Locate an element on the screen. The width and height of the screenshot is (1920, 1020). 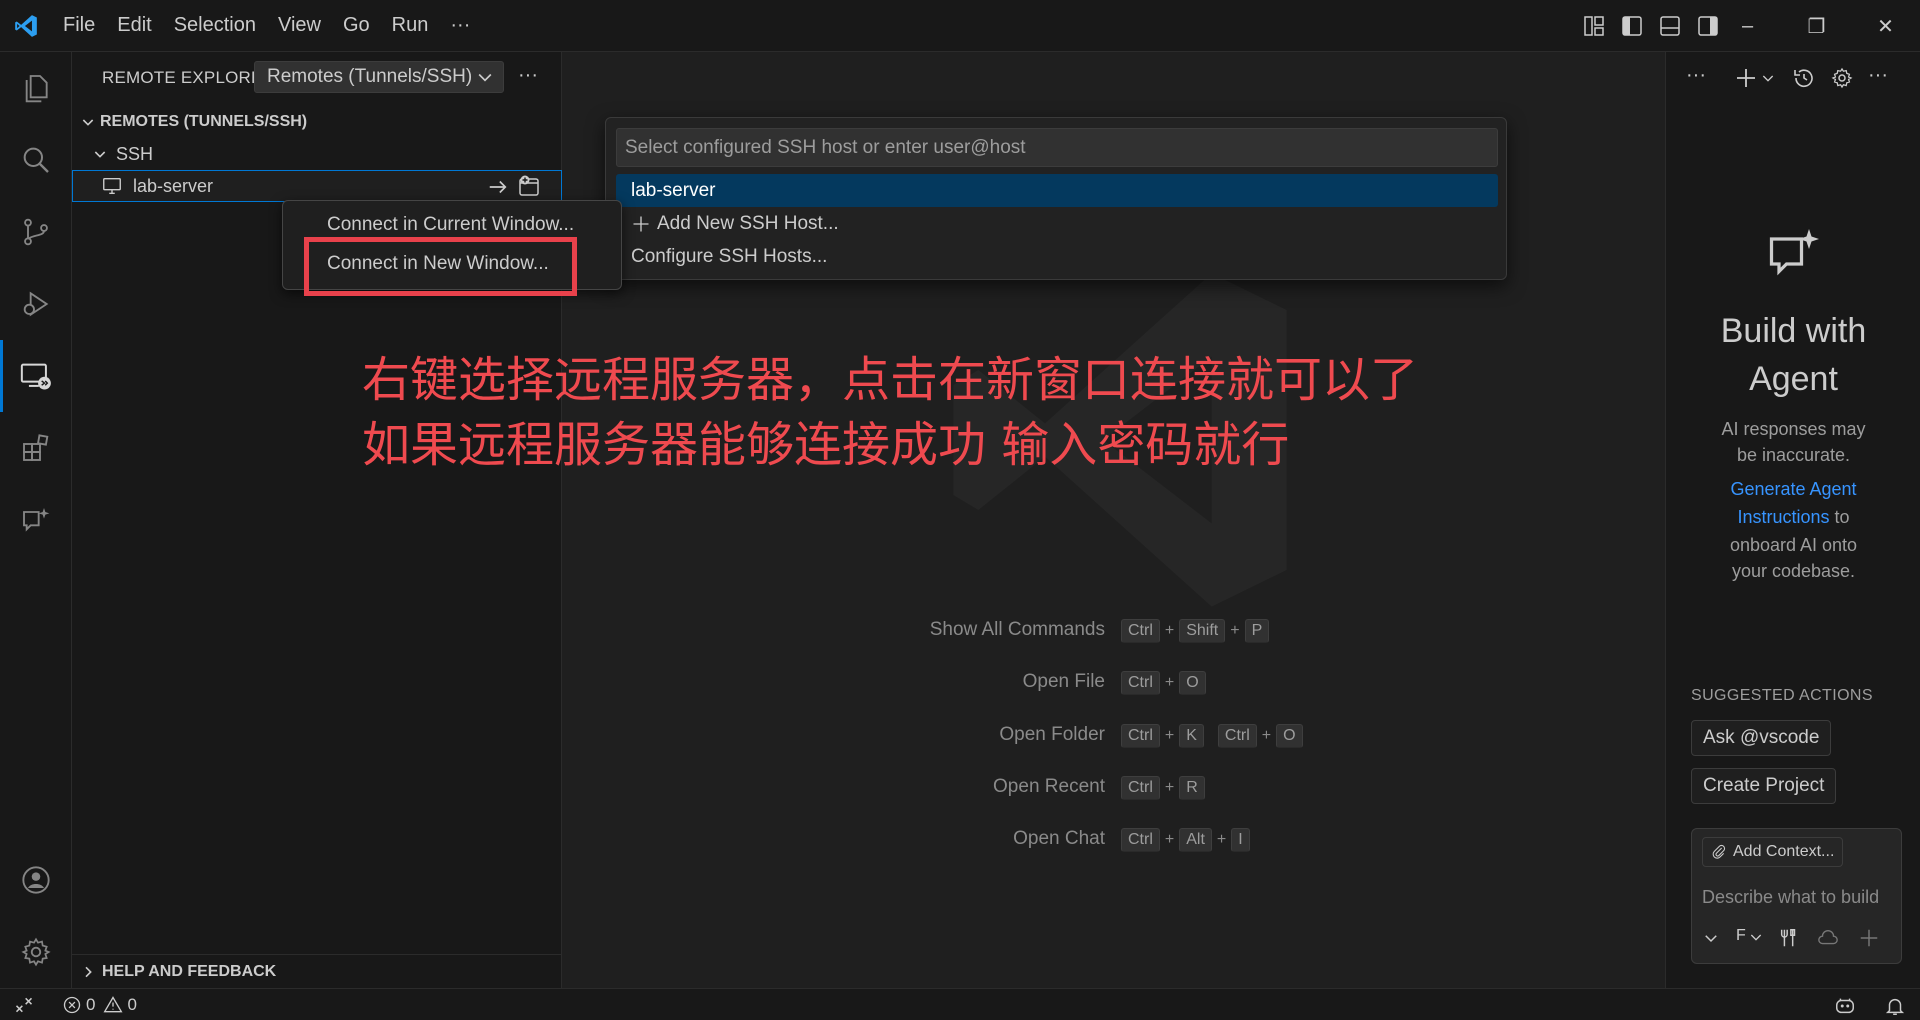
chat-more-actions: ··· is located at coordinates (1696, 75).